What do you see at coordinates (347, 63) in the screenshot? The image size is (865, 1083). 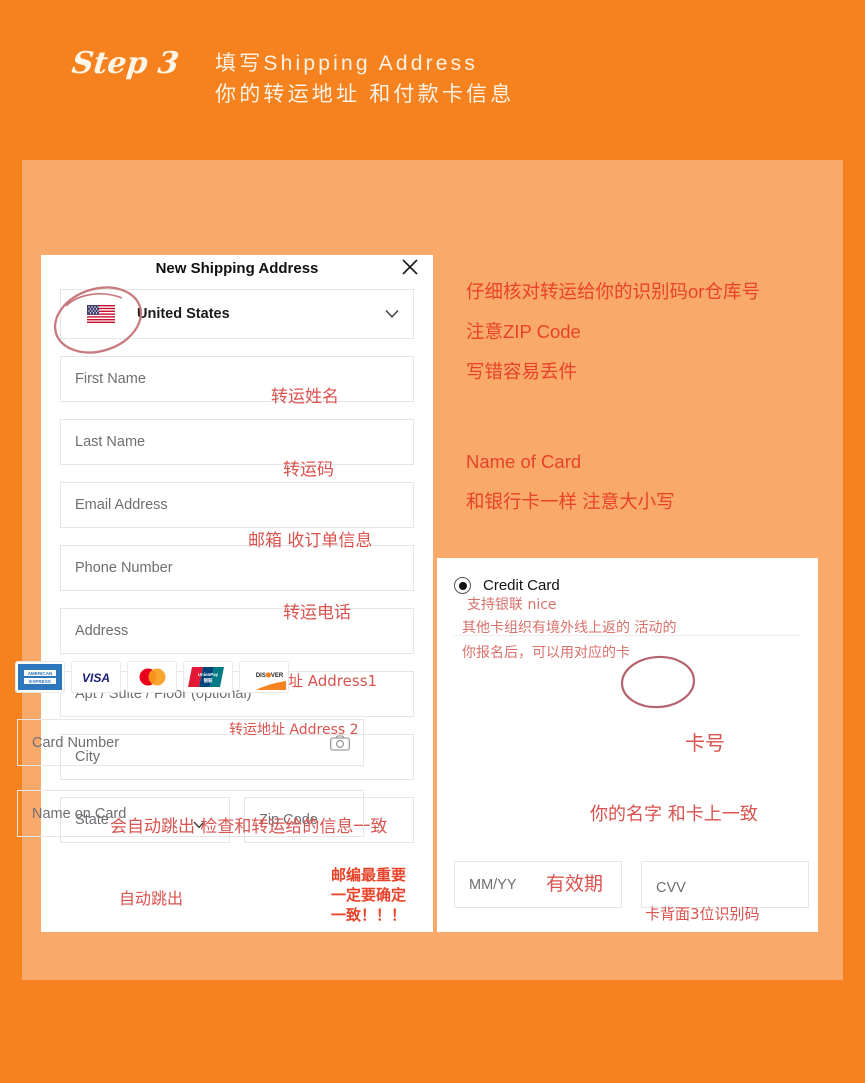 I see `header-line-1: 填写Shipping Address` at bounding box center [347, 63].